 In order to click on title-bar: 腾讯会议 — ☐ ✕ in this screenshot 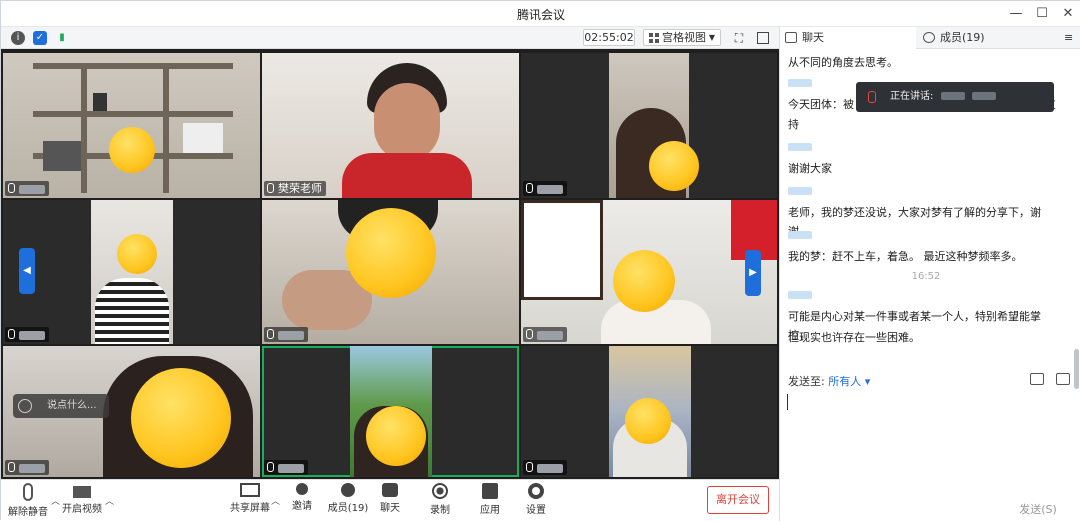, I will do `click(540, 14)`.